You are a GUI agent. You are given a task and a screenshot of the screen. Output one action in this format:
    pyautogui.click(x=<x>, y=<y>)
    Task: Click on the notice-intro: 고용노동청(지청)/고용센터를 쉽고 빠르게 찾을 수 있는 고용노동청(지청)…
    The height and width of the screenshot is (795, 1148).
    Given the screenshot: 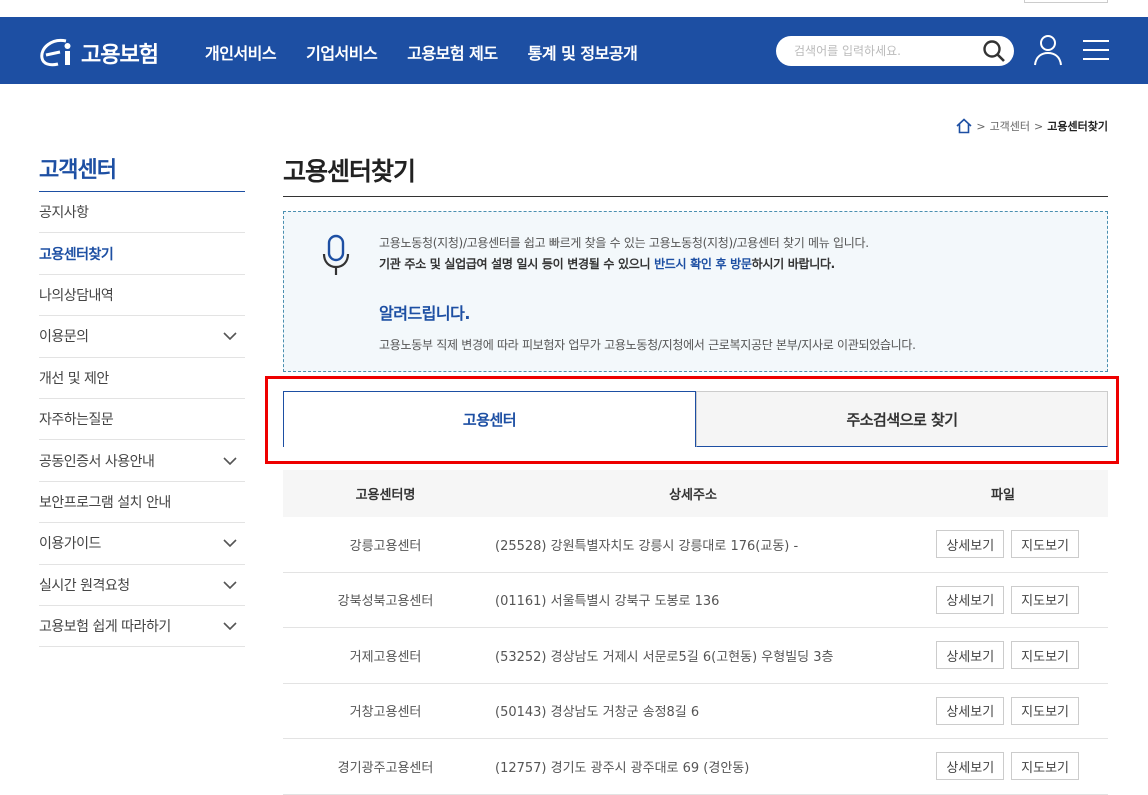 What is the action you would take?
    pyautogui.click(x=624, y=243)
    